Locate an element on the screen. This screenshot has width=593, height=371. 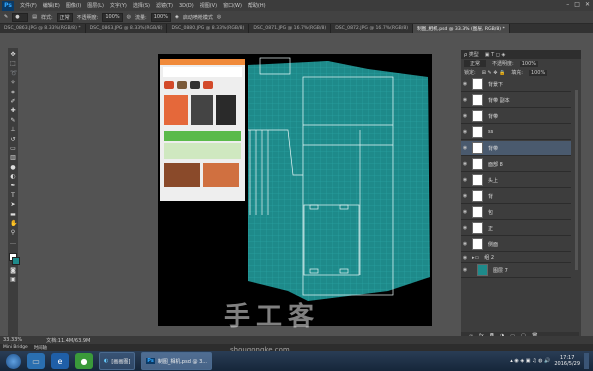
type-tool-icon: T is located at coordinates (13, 195).